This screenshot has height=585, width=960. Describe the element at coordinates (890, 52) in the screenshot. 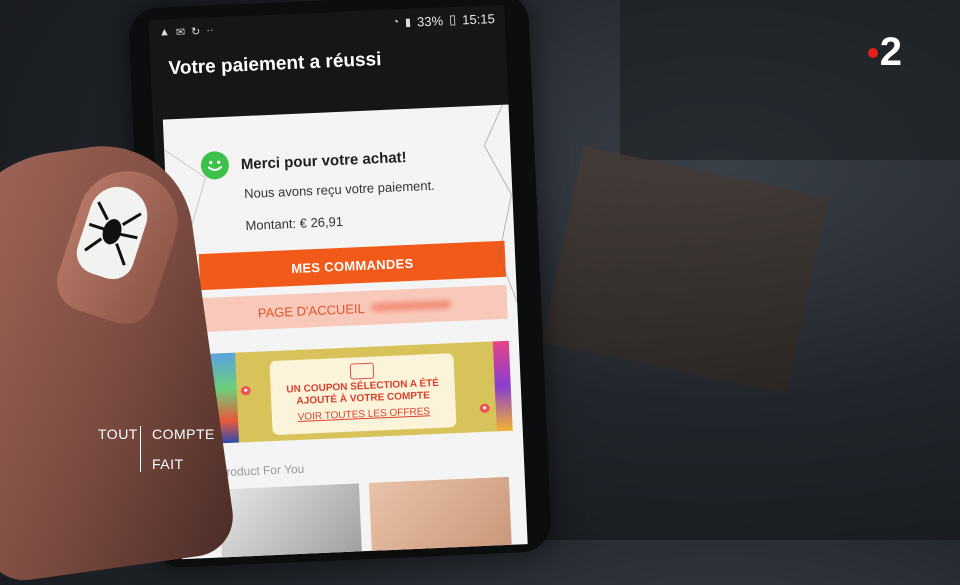

I see `channel-number: 2` at that location.